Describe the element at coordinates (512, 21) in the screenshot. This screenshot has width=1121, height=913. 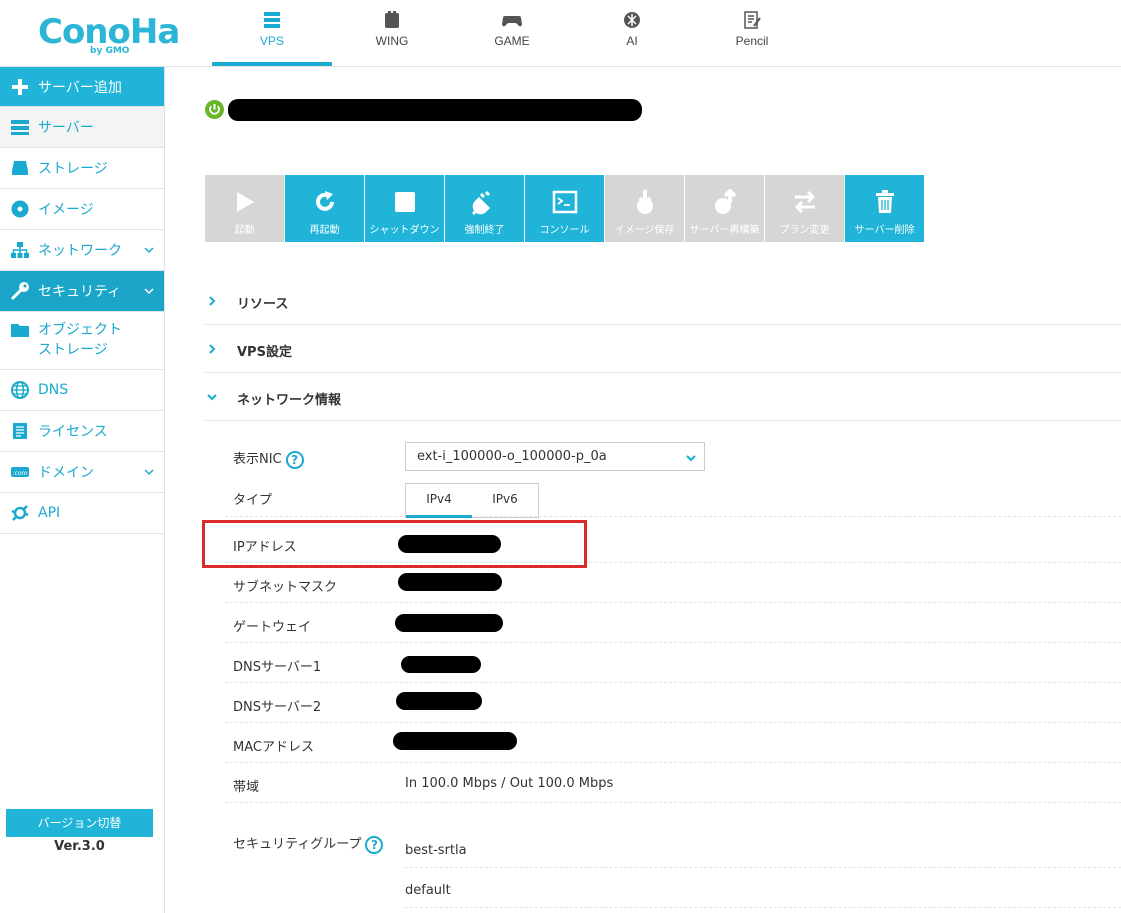
I see `gamepad-icon` at that location.